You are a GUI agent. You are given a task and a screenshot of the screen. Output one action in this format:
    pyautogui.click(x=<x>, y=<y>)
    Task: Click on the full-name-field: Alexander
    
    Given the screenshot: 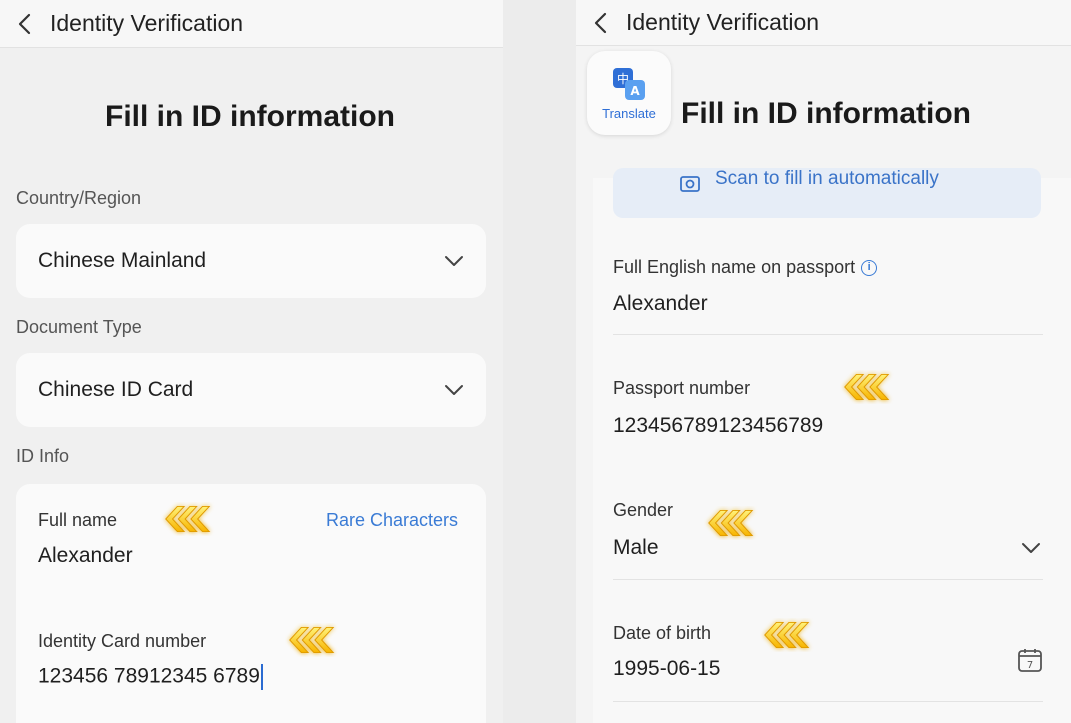 What is the action you would take?
    pyautogui.click(x=85, y=556)
    